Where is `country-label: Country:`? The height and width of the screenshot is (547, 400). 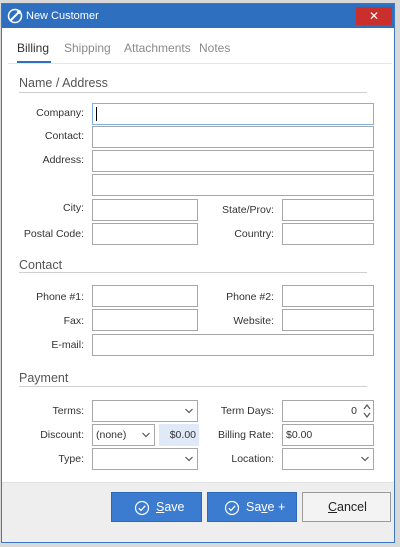
country-label: Country: is located at coordinates (254, 234).